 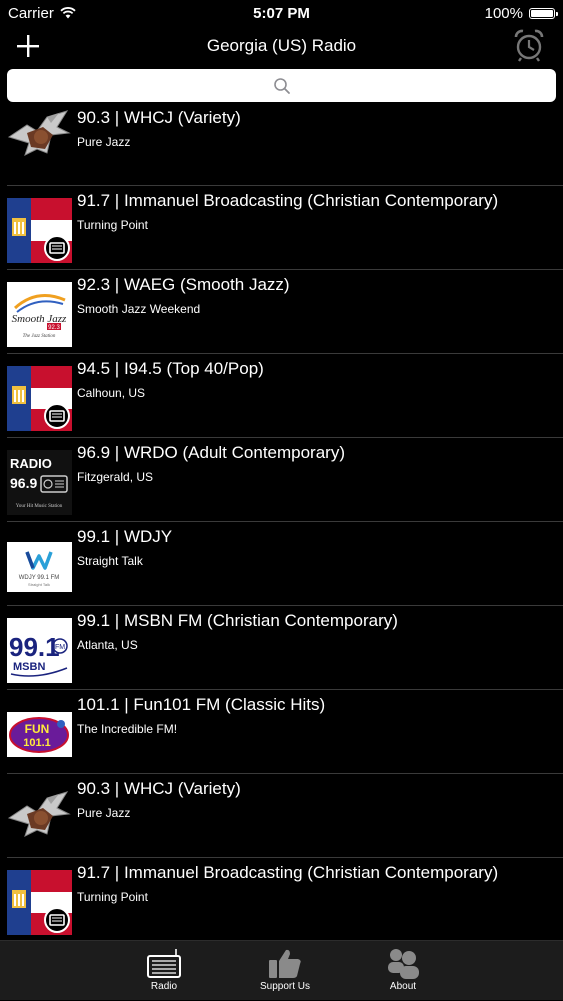 What do you see at coordinates (54, 328) in the screenshot?
I see `svg-text: 92.3` at bounding box center [54, 328].